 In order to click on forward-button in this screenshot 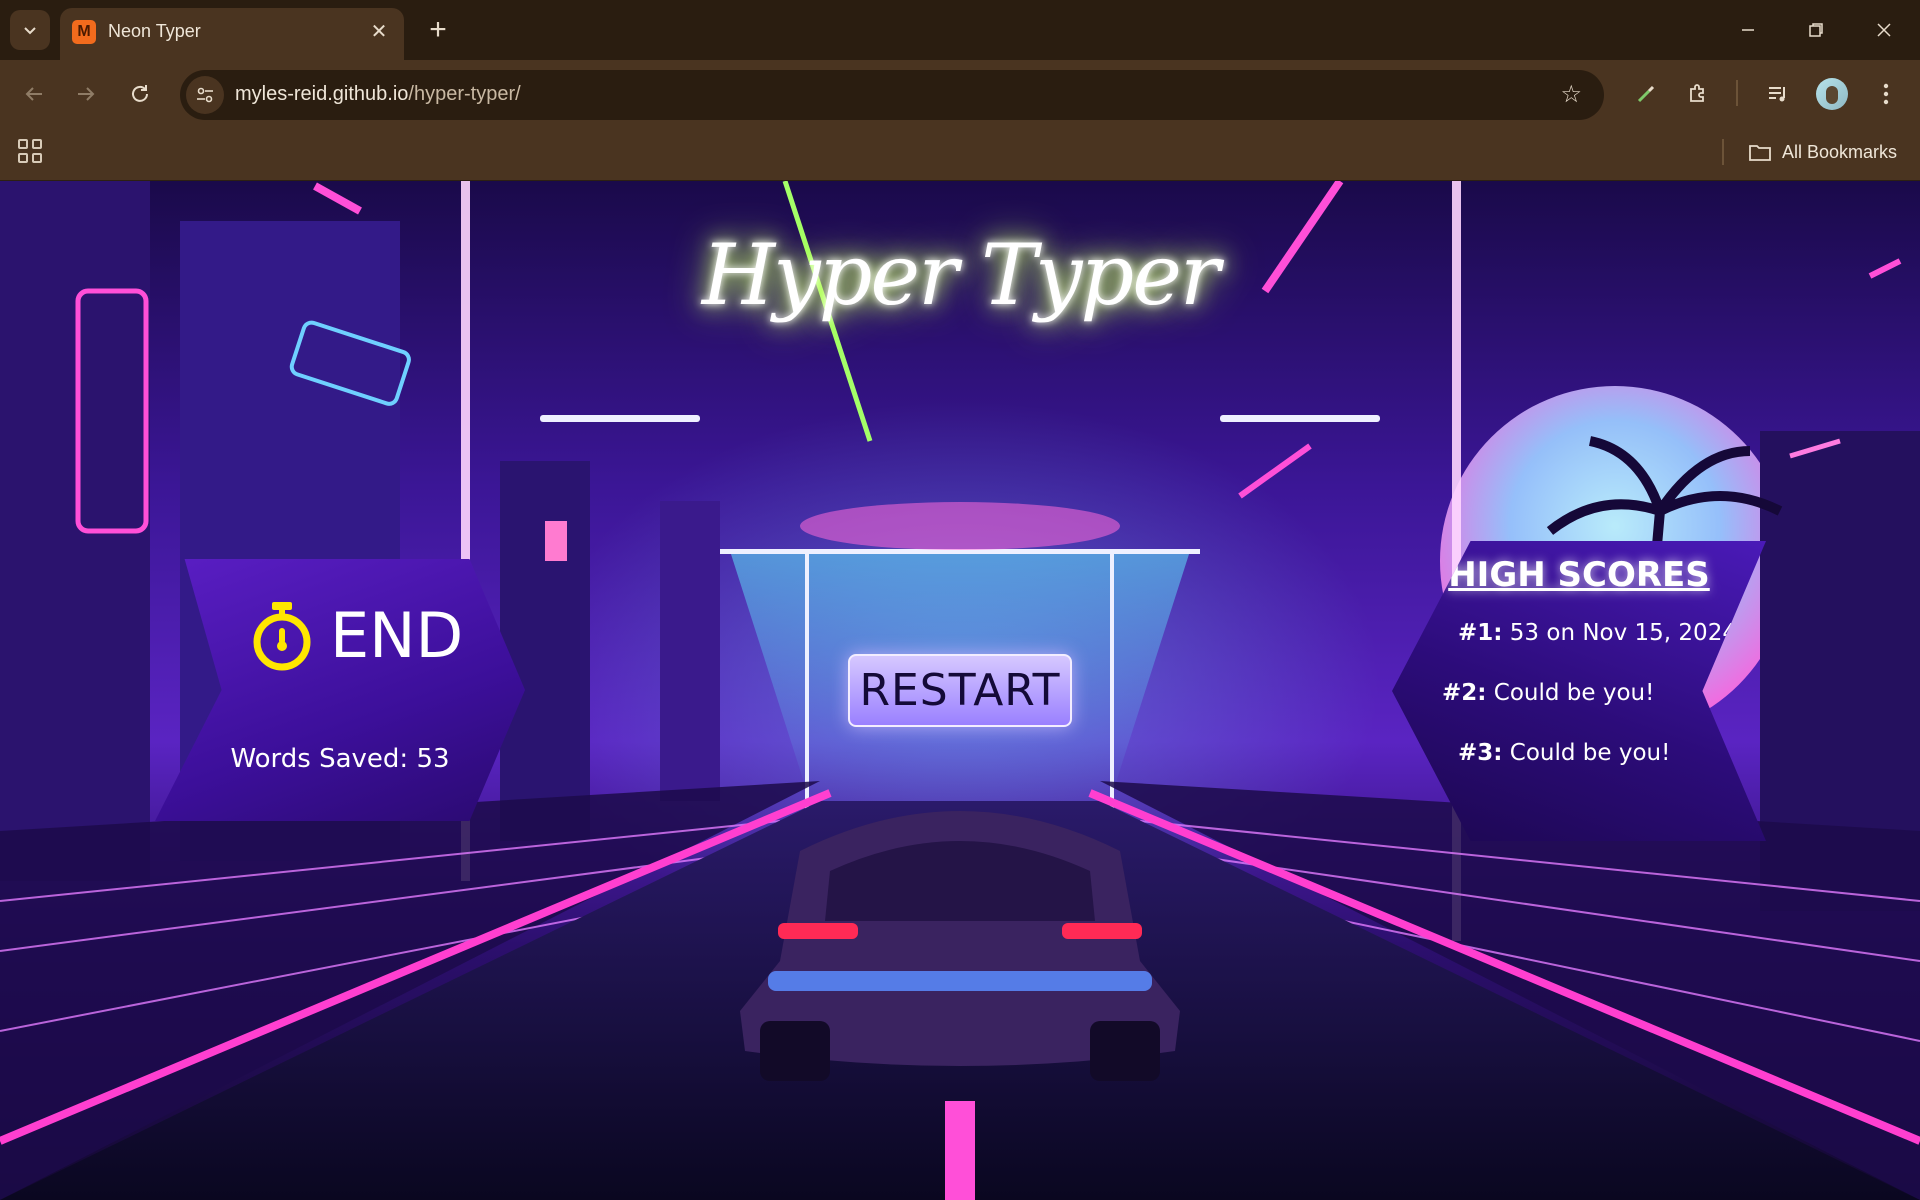, I will do `click(86, 94)`.